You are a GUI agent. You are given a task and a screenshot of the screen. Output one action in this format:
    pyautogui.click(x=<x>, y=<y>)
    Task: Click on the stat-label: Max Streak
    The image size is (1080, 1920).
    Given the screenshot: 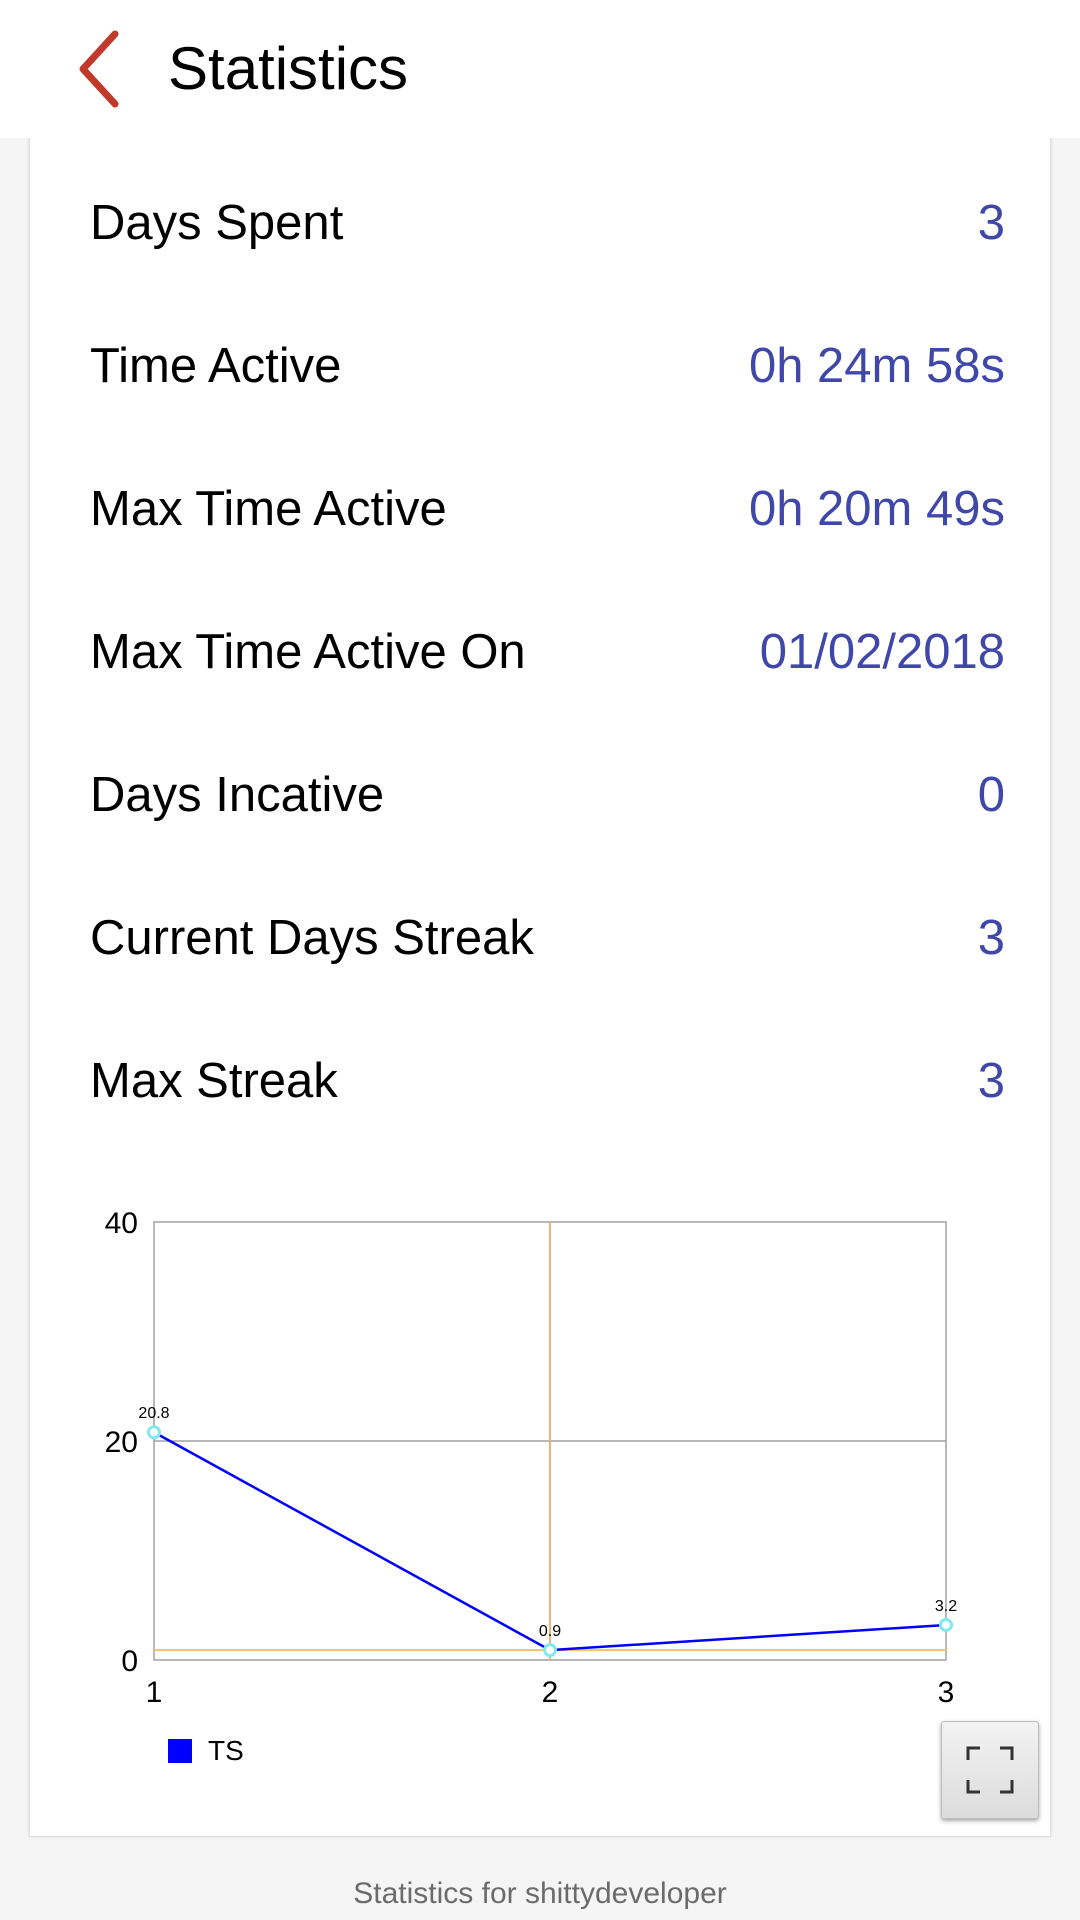 What is the action you would take?
    pyautogui.click(x=214, y=1081)
    